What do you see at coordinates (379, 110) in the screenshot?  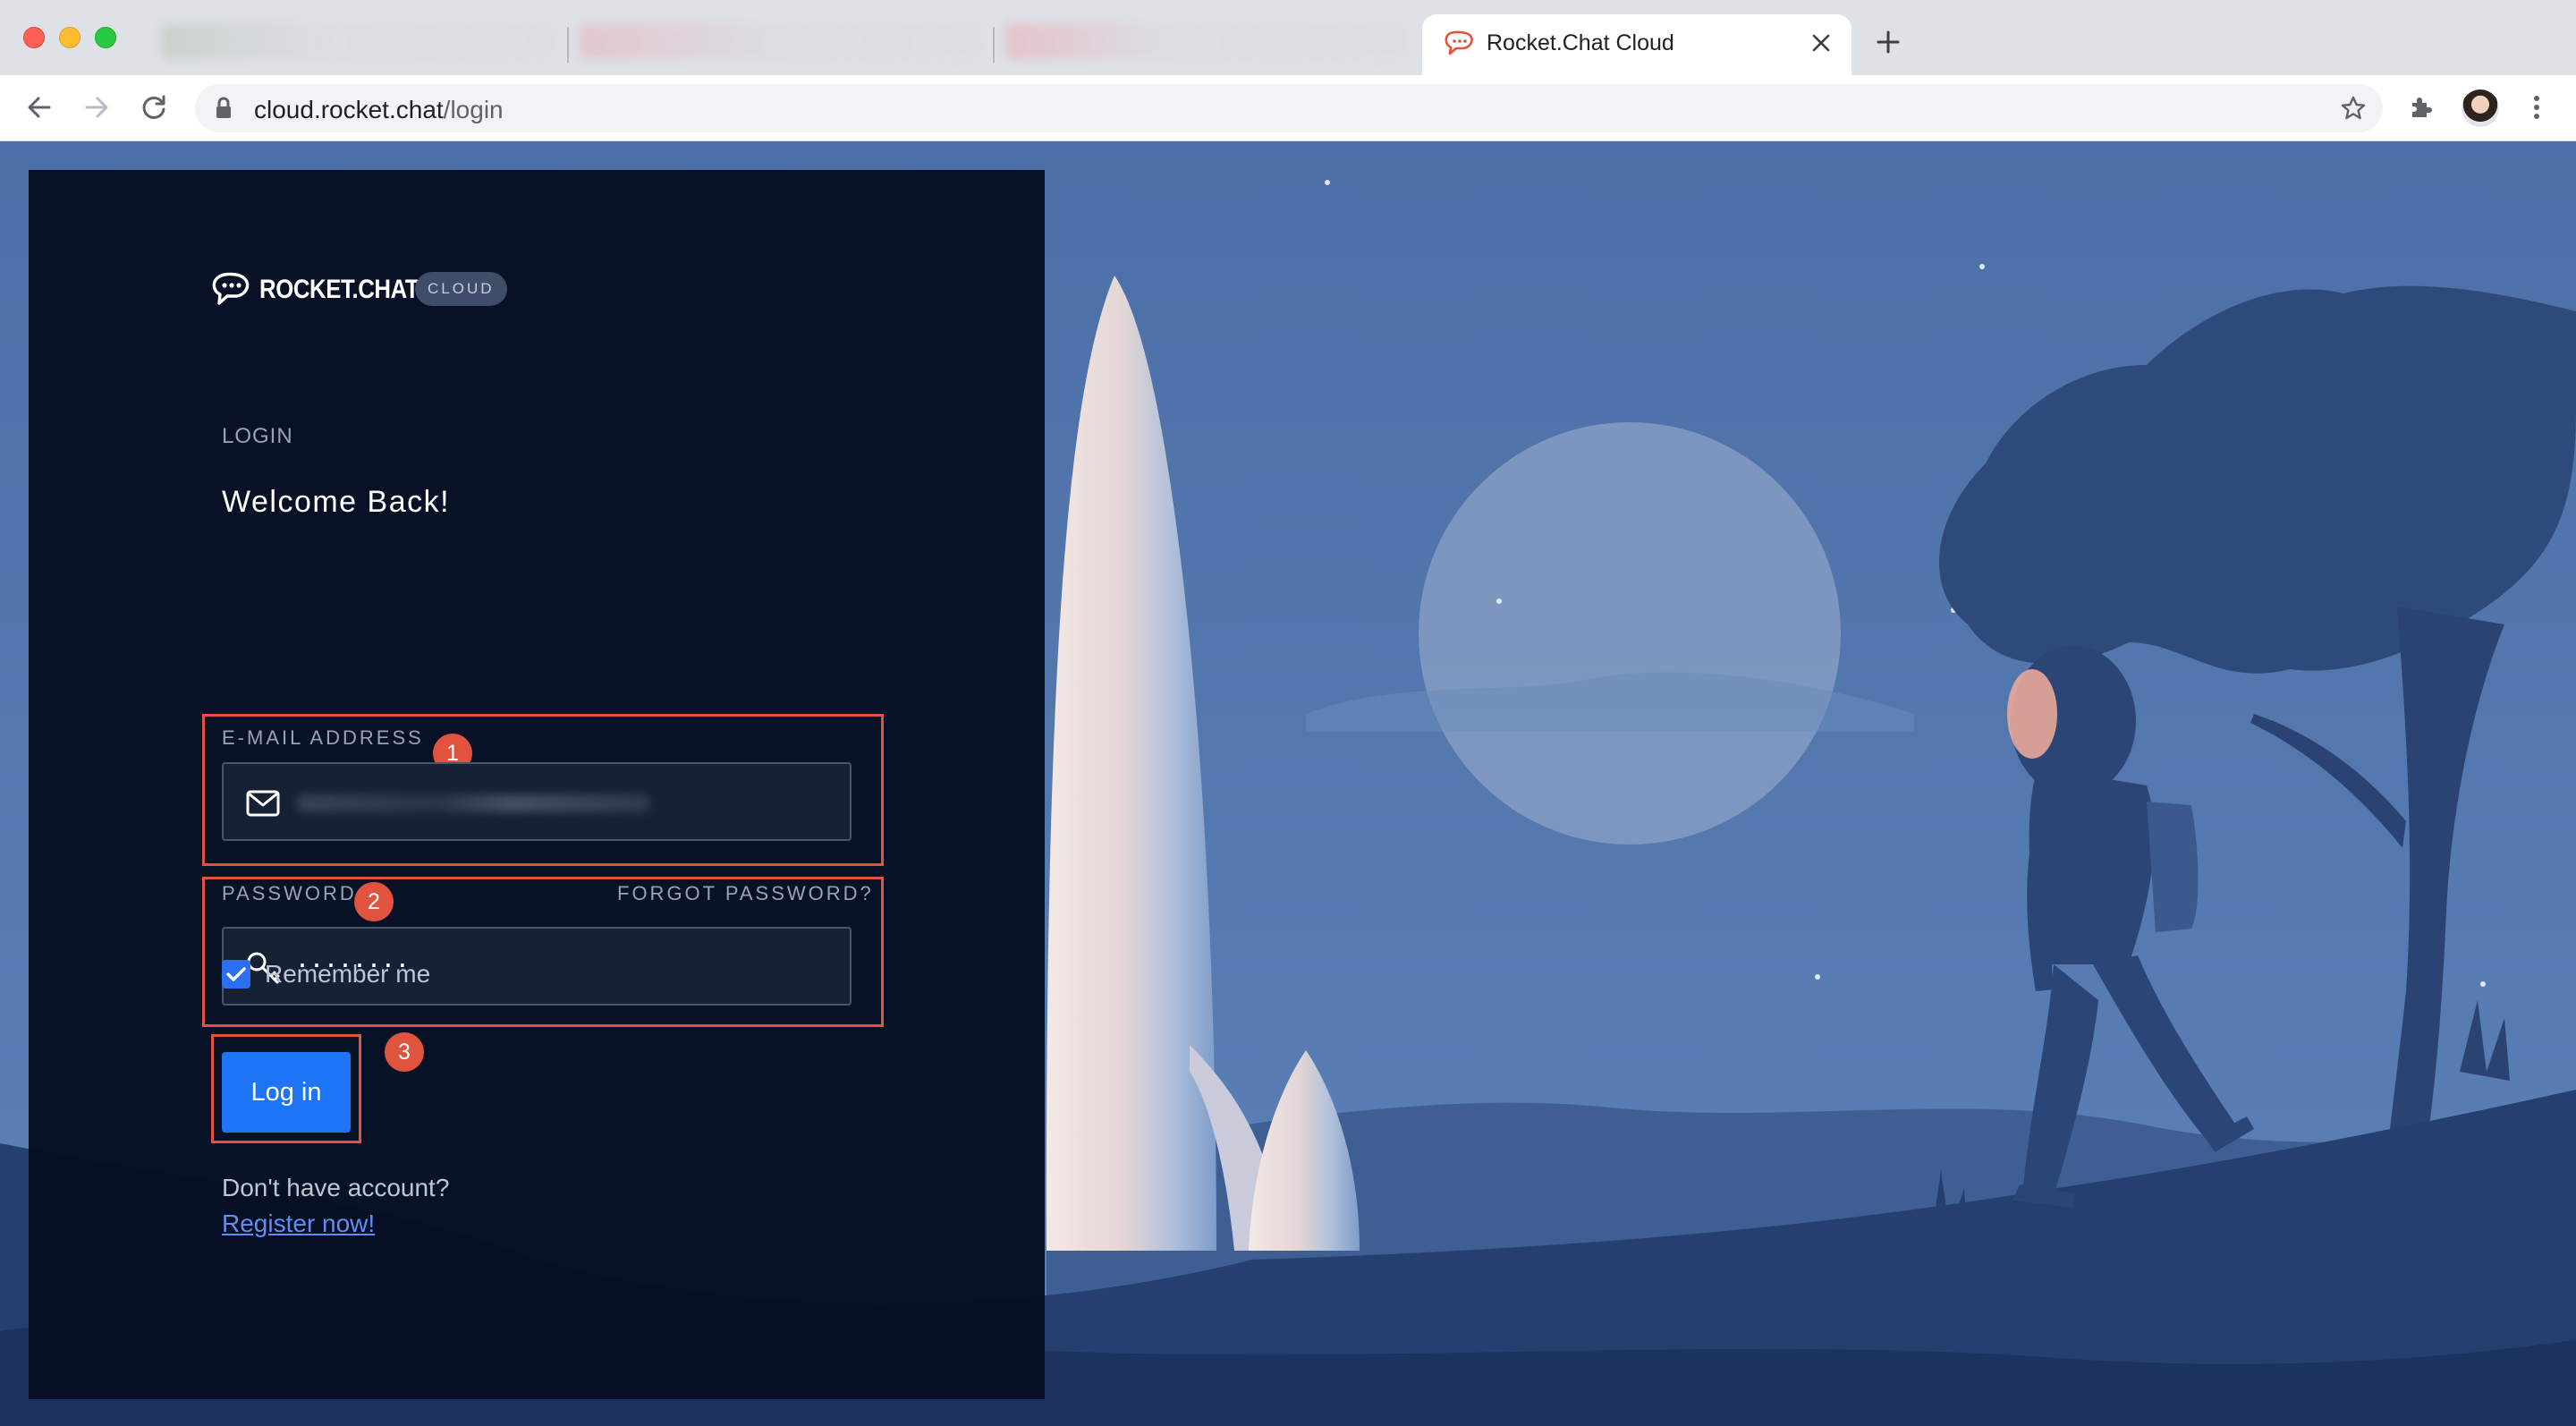 I see `url-text: cloud.rocket.chat/login` at bounding box center [379, 110].